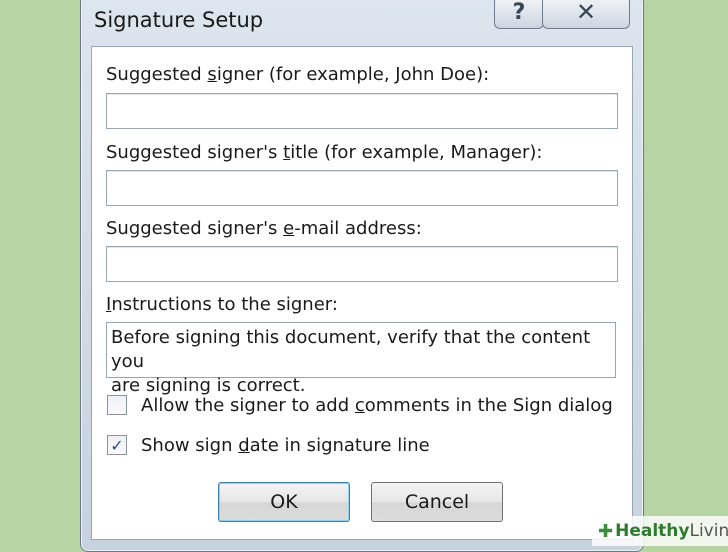  I want to click on dialog-title: Signature Setup, so click(179, 20).